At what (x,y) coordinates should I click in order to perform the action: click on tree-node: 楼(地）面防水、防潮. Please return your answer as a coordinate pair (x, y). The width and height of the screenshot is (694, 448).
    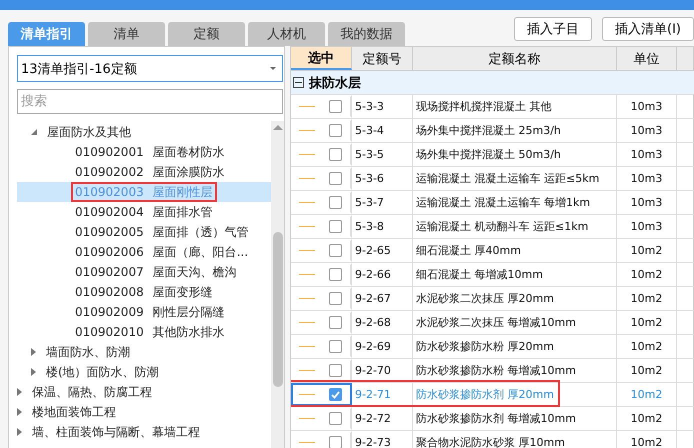
    Looking at the image, I should click on (144, 372).